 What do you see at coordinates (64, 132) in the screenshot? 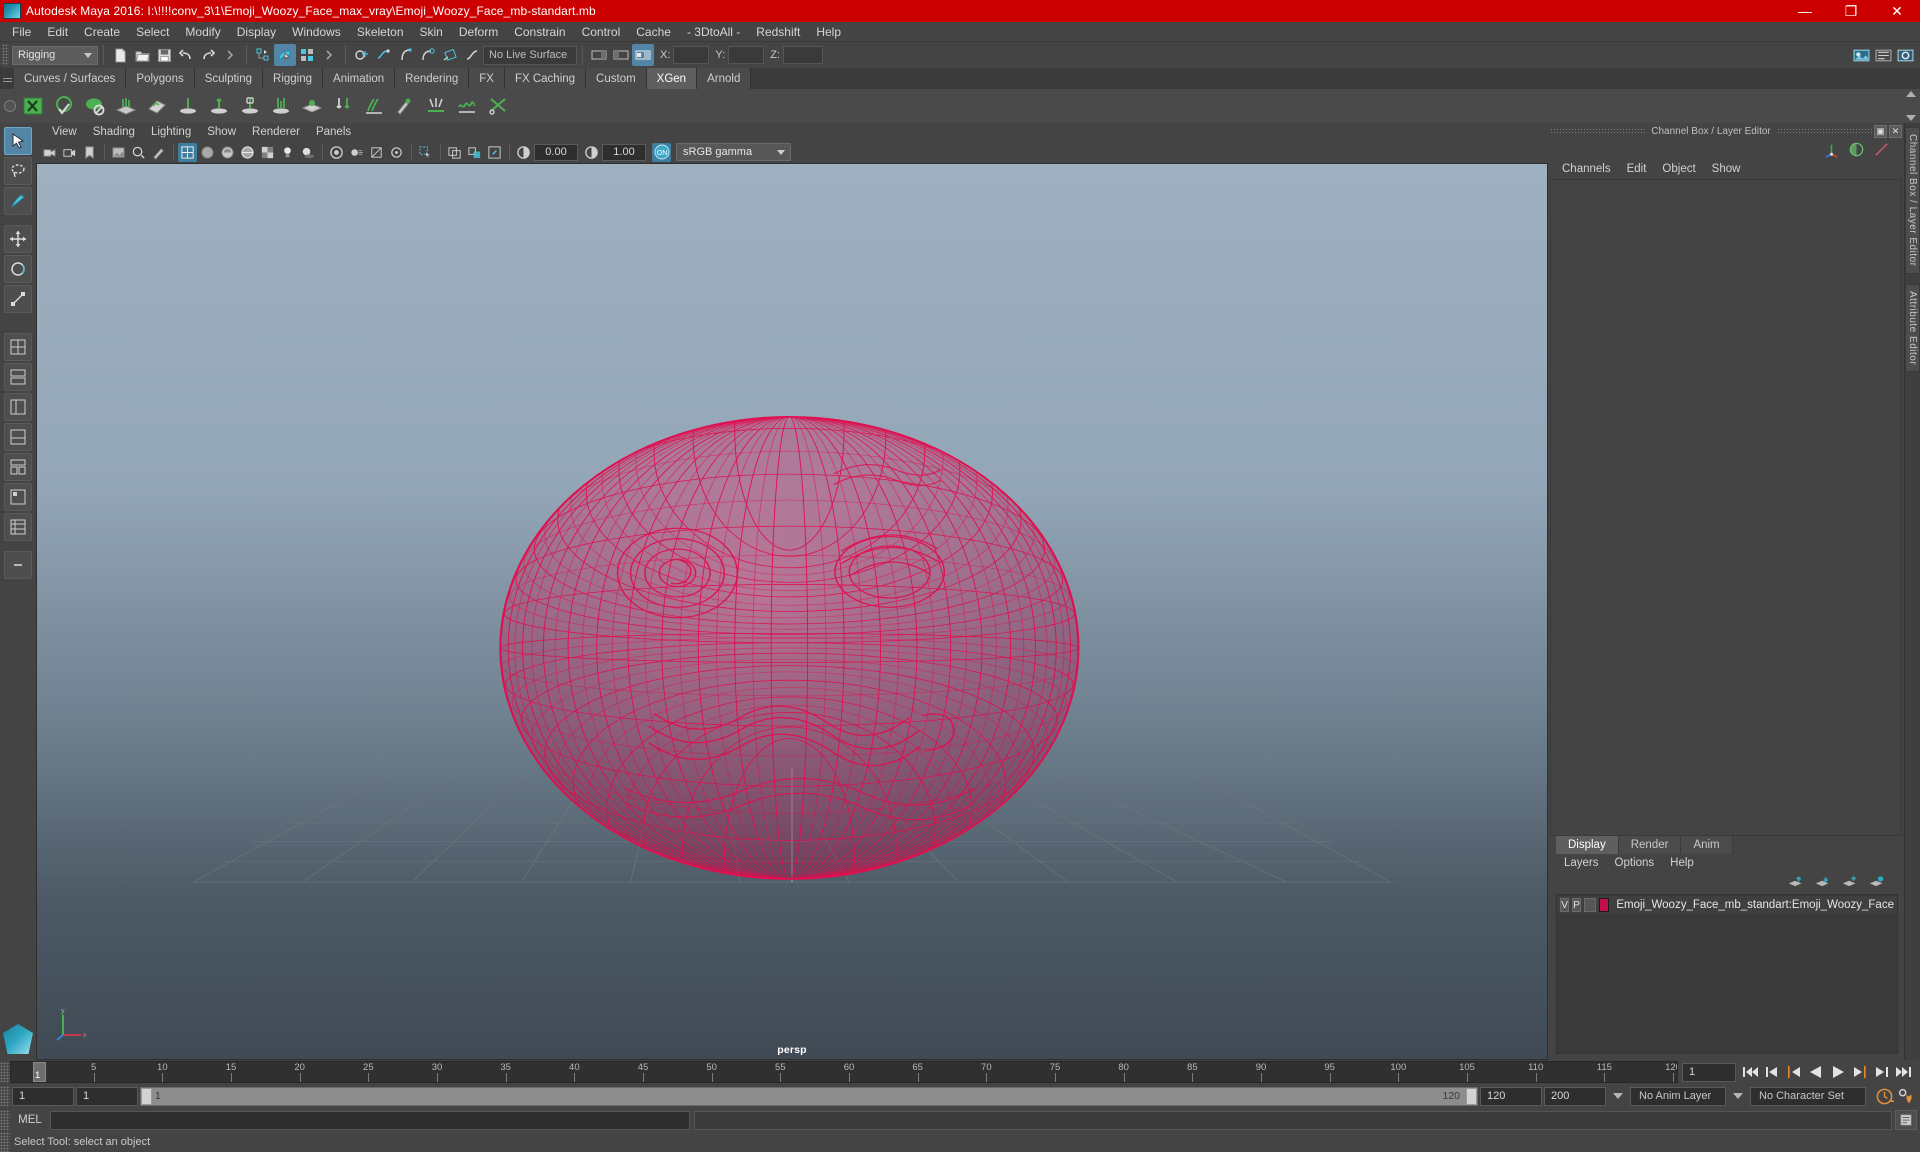
I see `viewport-menu-view: View` at bounding box center [64, 132].